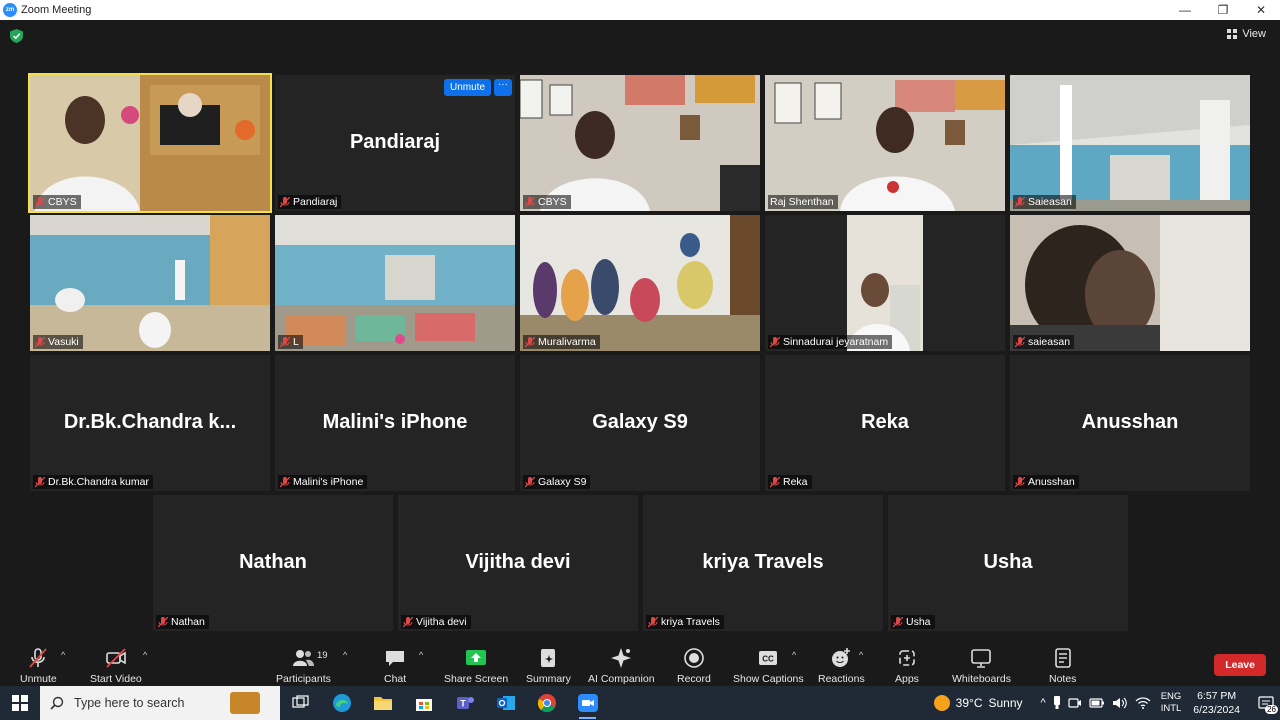  Describe the element at coordinates (1075, 703) in the screenshot. I see `meet-now-icon` at that location.